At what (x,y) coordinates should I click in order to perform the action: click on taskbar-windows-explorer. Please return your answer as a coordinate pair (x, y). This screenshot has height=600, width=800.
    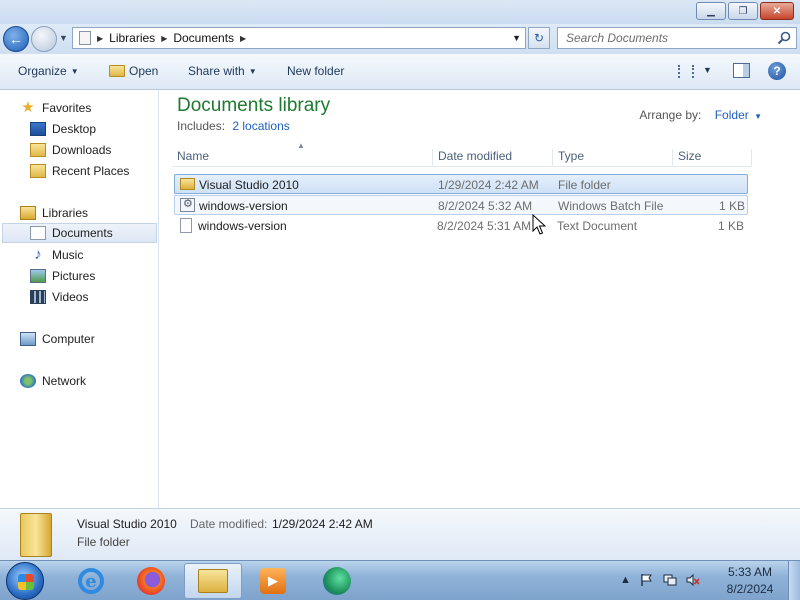
    Looking at the image, I should click on (213, 581).